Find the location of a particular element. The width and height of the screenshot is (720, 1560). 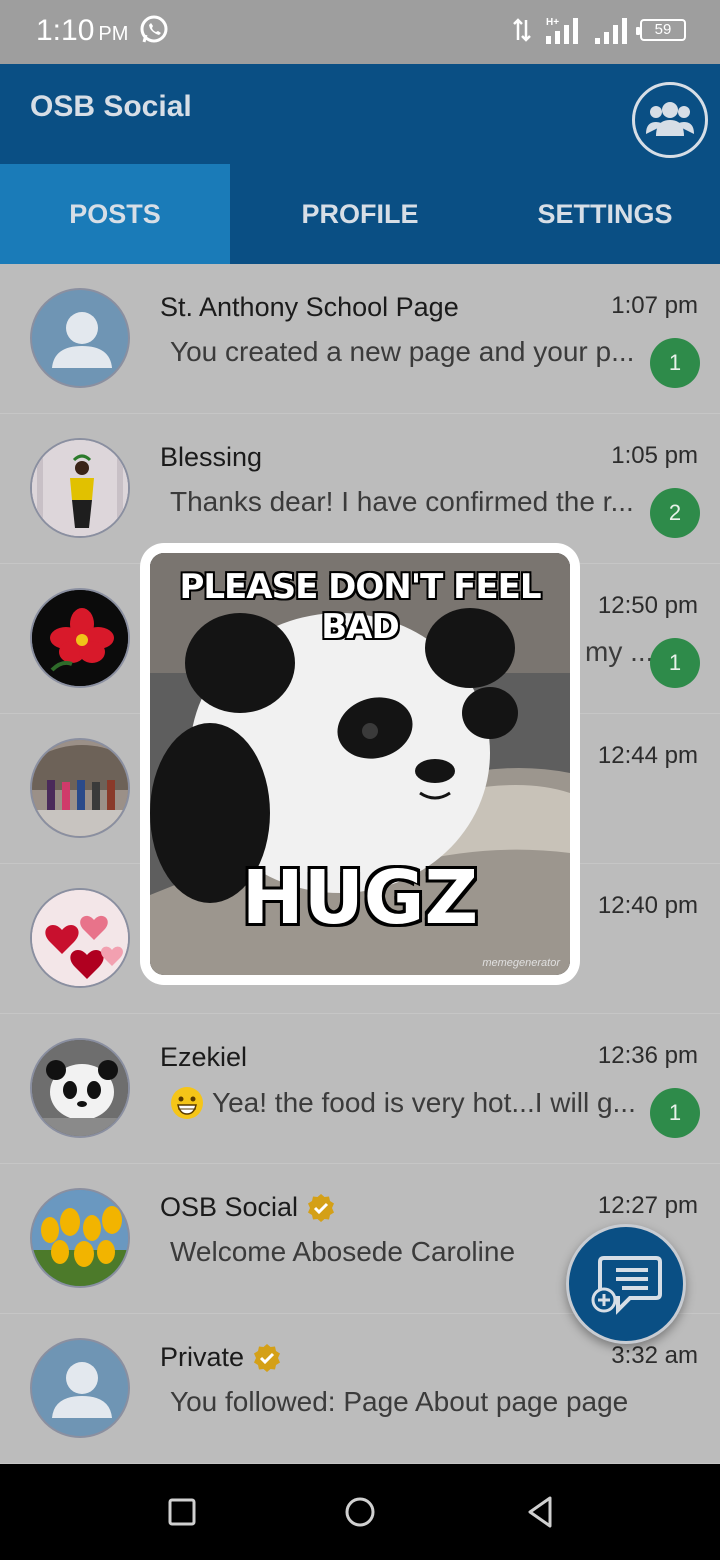

tab-profile: PROFILE is located at coordinates (360, 214).